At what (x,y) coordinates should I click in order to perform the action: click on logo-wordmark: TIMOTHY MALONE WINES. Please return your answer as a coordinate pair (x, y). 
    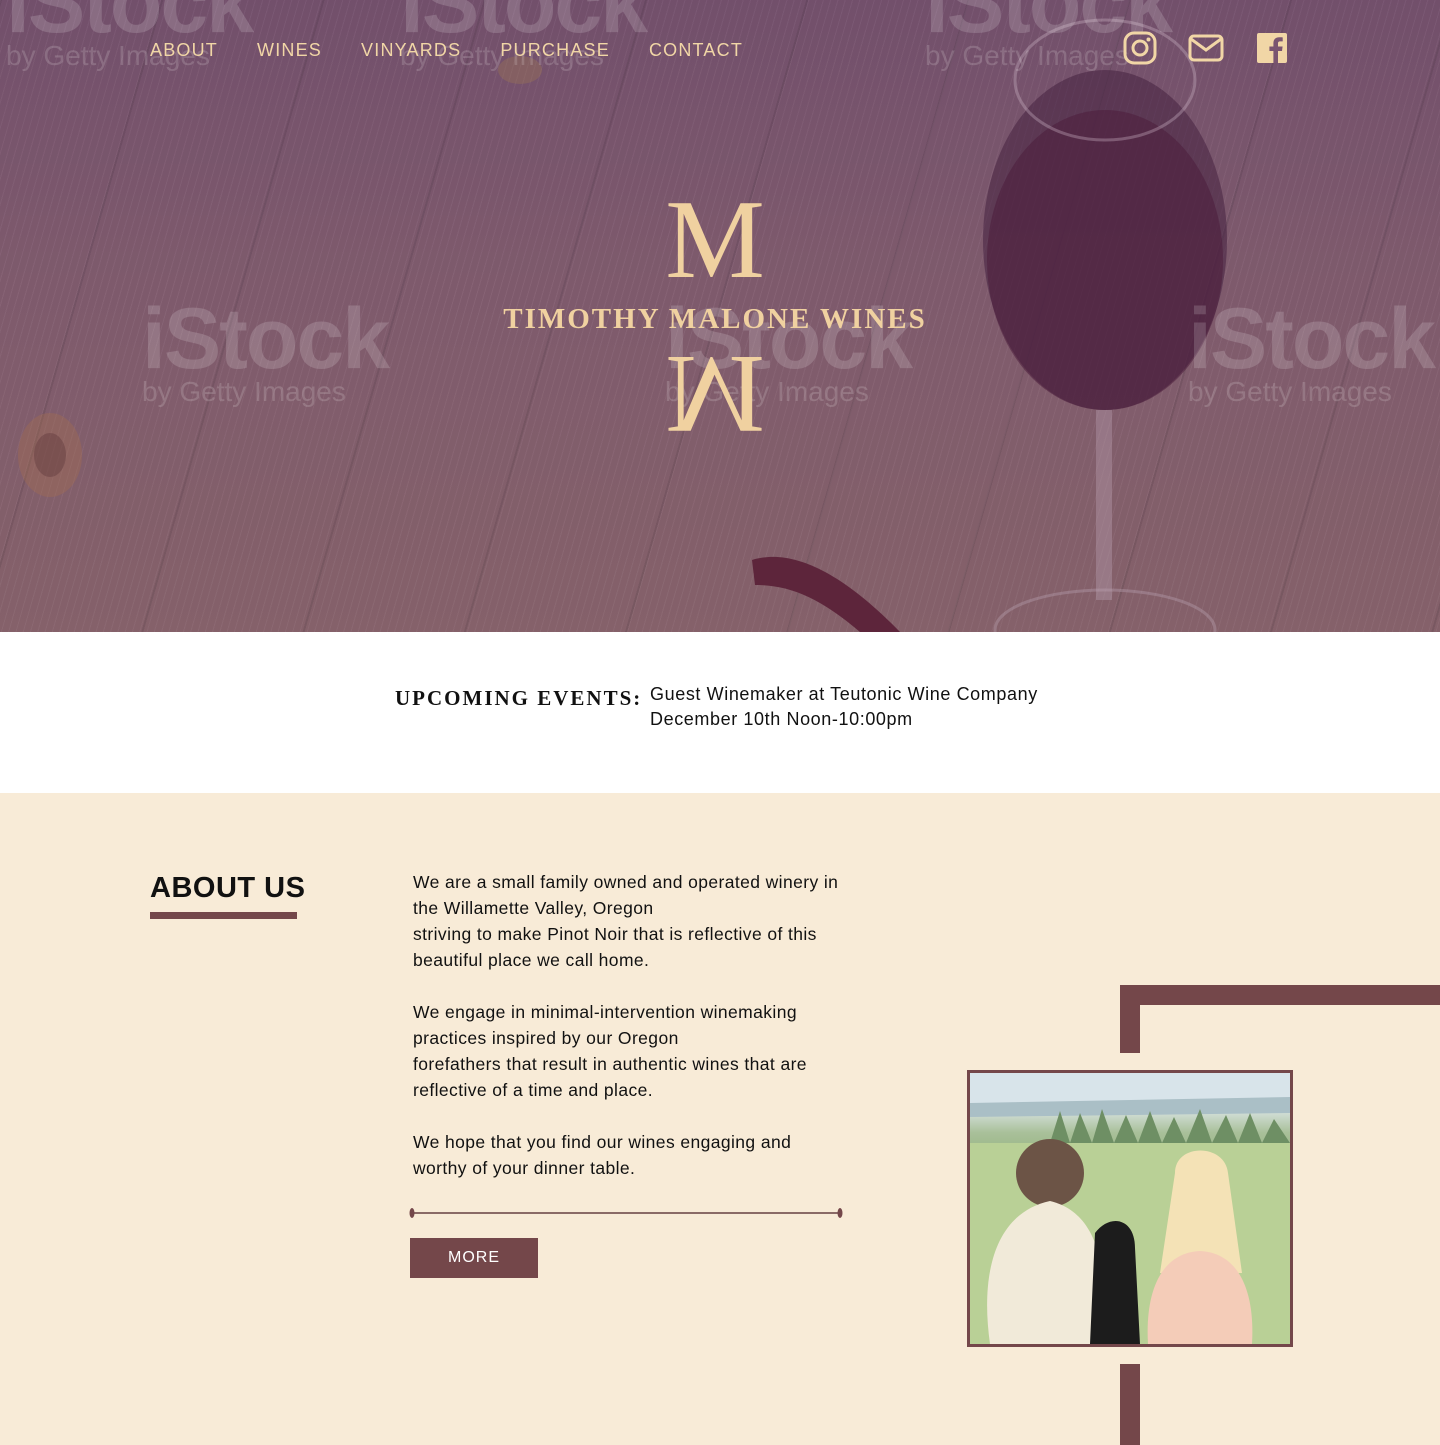
    Looking at the image, I should click on (715, 319).